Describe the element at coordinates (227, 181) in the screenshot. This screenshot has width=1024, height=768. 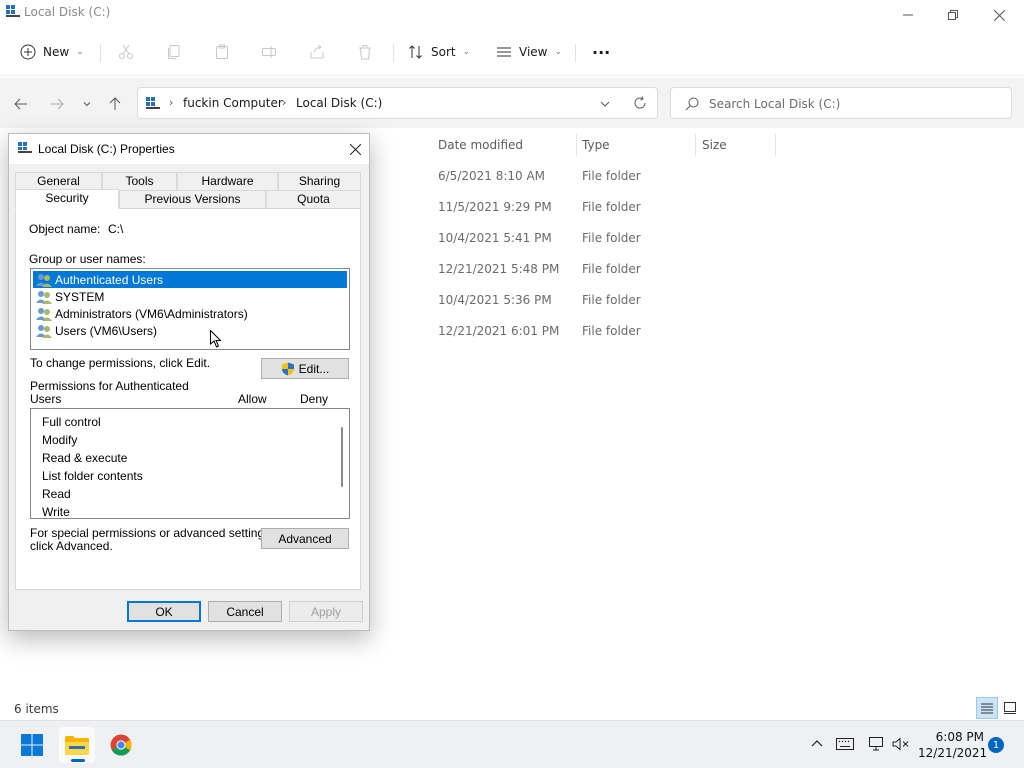
I see `tab-hardware: Hardware` at that location.